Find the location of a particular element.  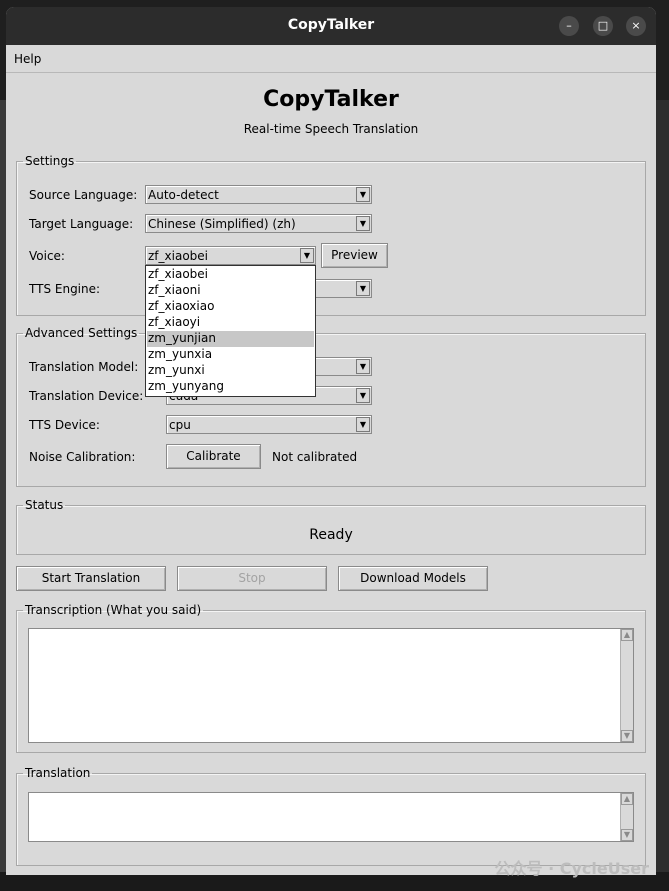

translation-textarea: ▲ ▼ is located at coordinates (331, 817).